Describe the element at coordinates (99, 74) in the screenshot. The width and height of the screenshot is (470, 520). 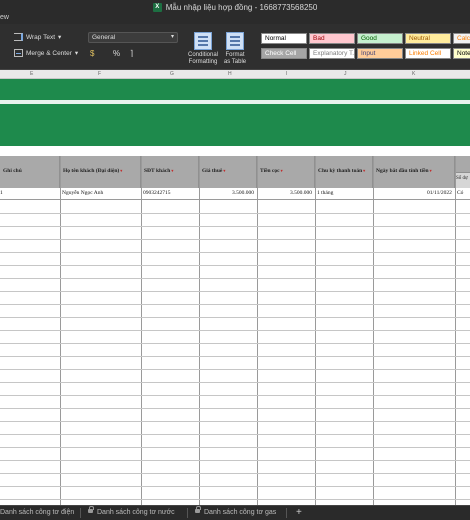
I see `column-letter: F` at that location.